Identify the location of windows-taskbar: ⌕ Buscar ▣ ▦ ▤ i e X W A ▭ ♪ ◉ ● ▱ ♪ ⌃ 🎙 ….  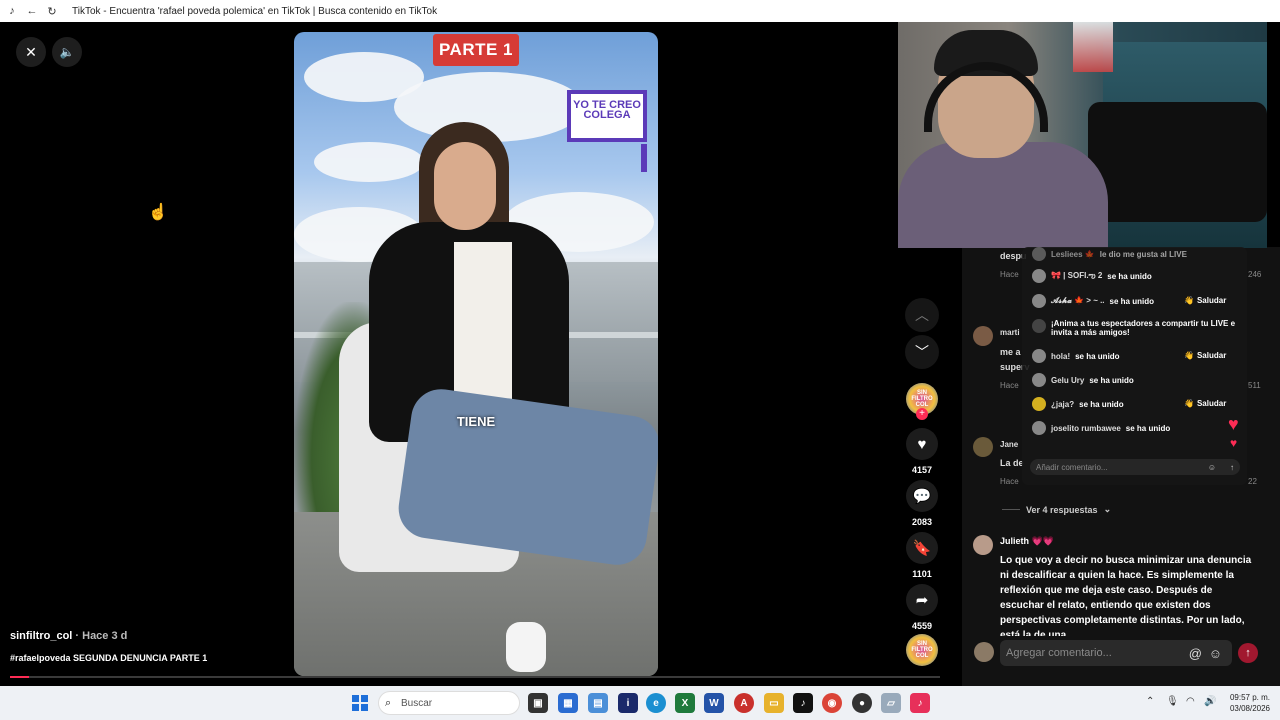
(640, 703).